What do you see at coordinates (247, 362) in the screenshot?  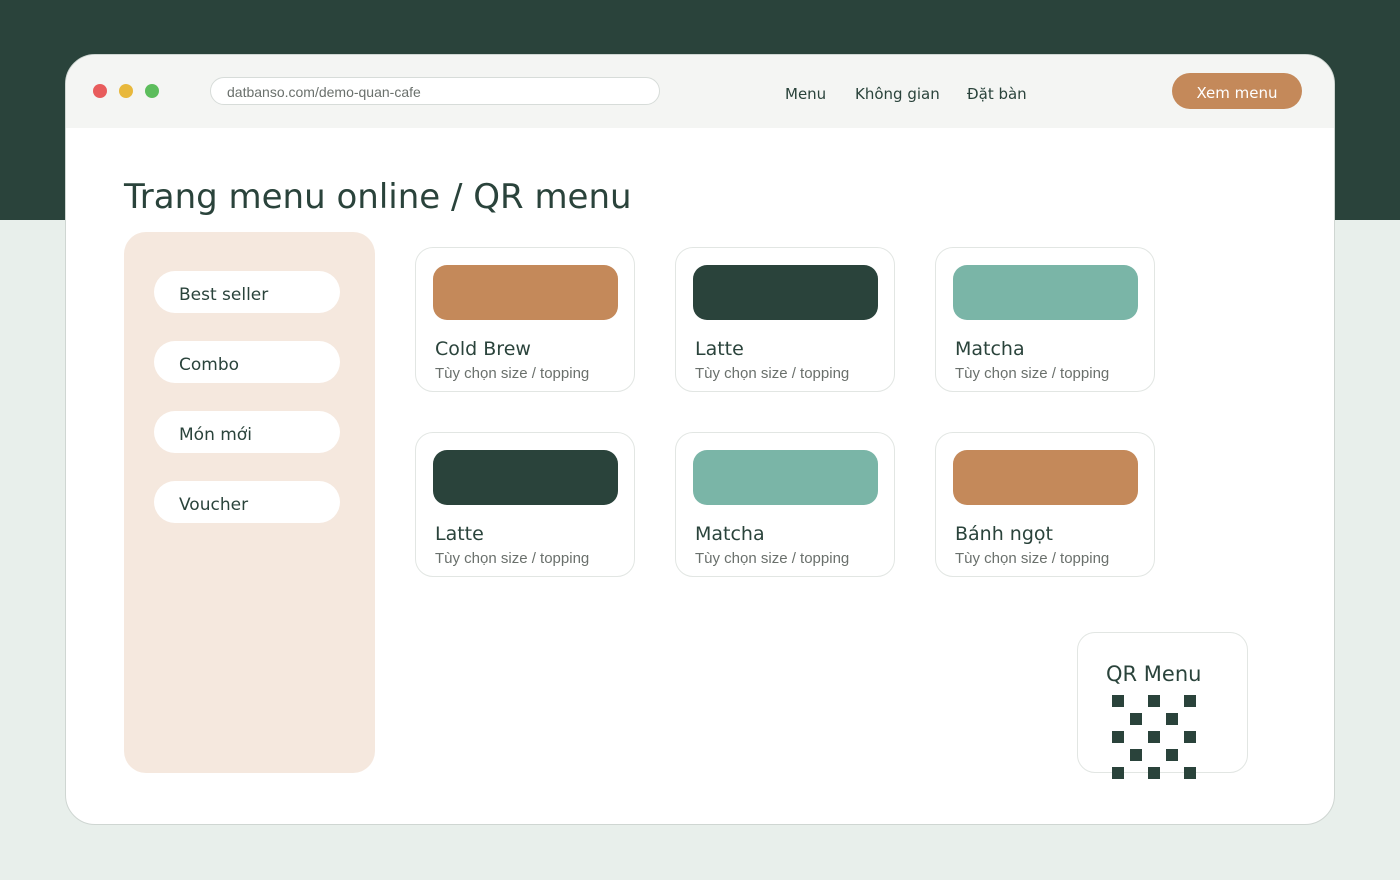 I see `category-combo: Combo` at bounding box center [247, 362].